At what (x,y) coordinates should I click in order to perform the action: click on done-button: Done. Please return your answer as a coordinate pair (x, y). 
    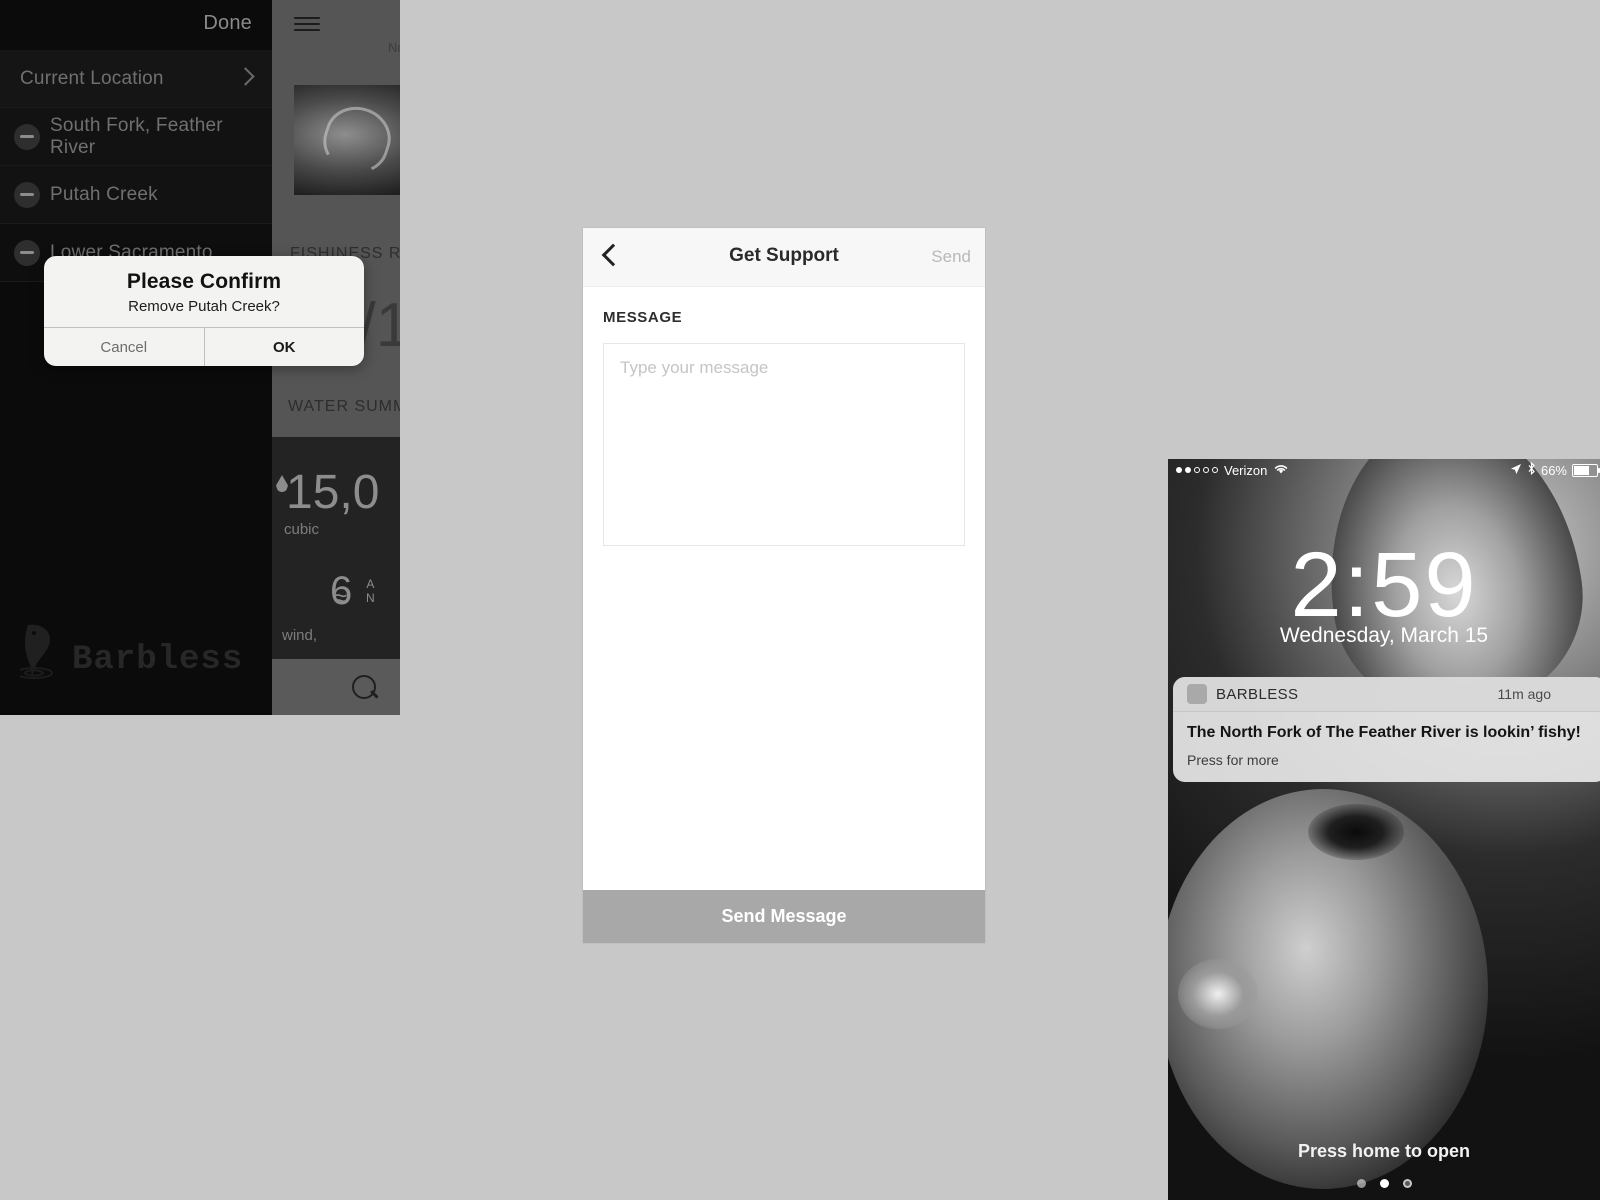
    Looking at the image, I should click on (227, 23).